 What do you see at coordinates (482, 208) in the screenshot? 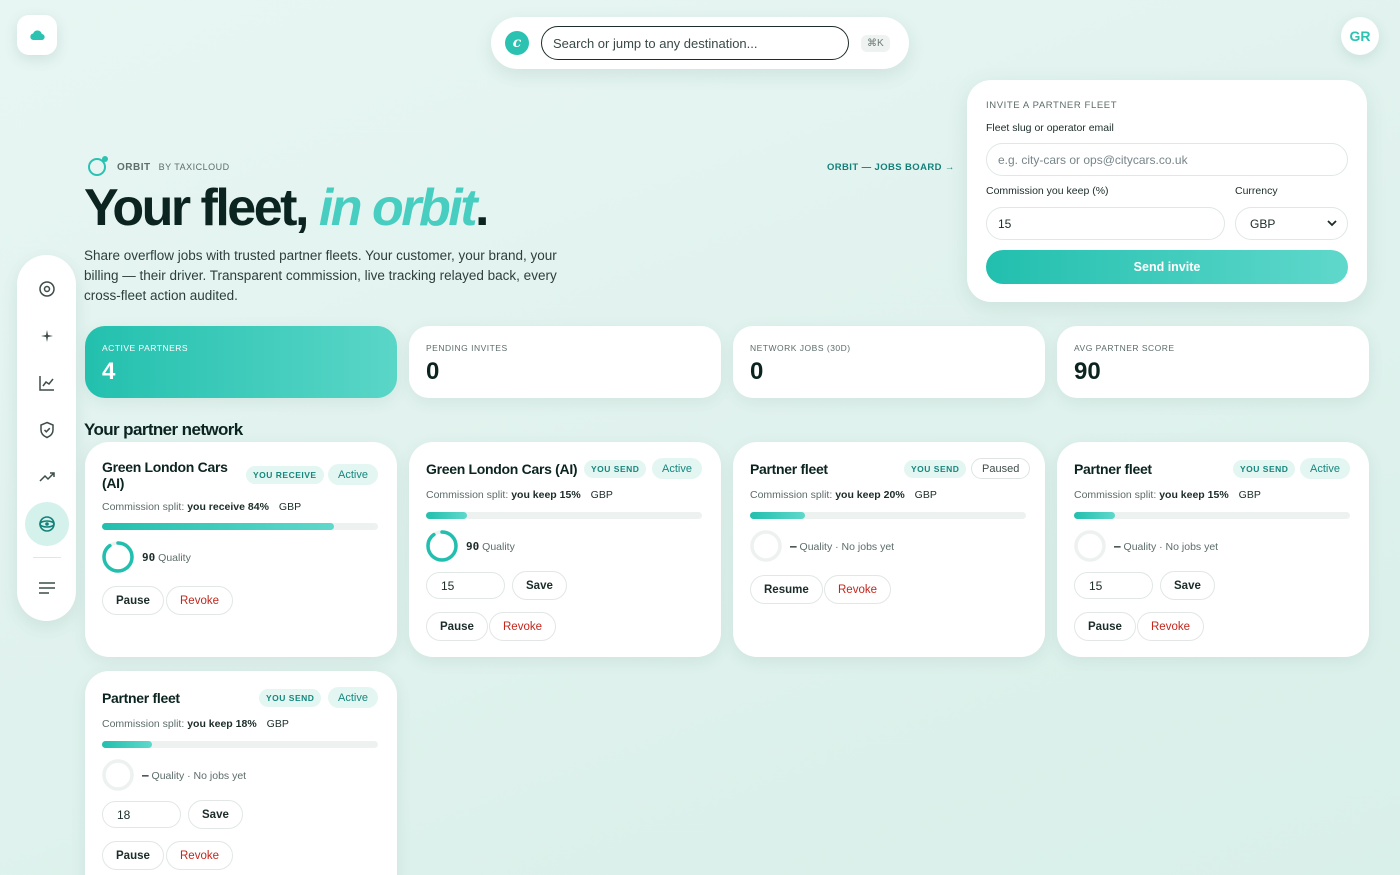
I see `title-end: .` at bounding box center [482, 208].